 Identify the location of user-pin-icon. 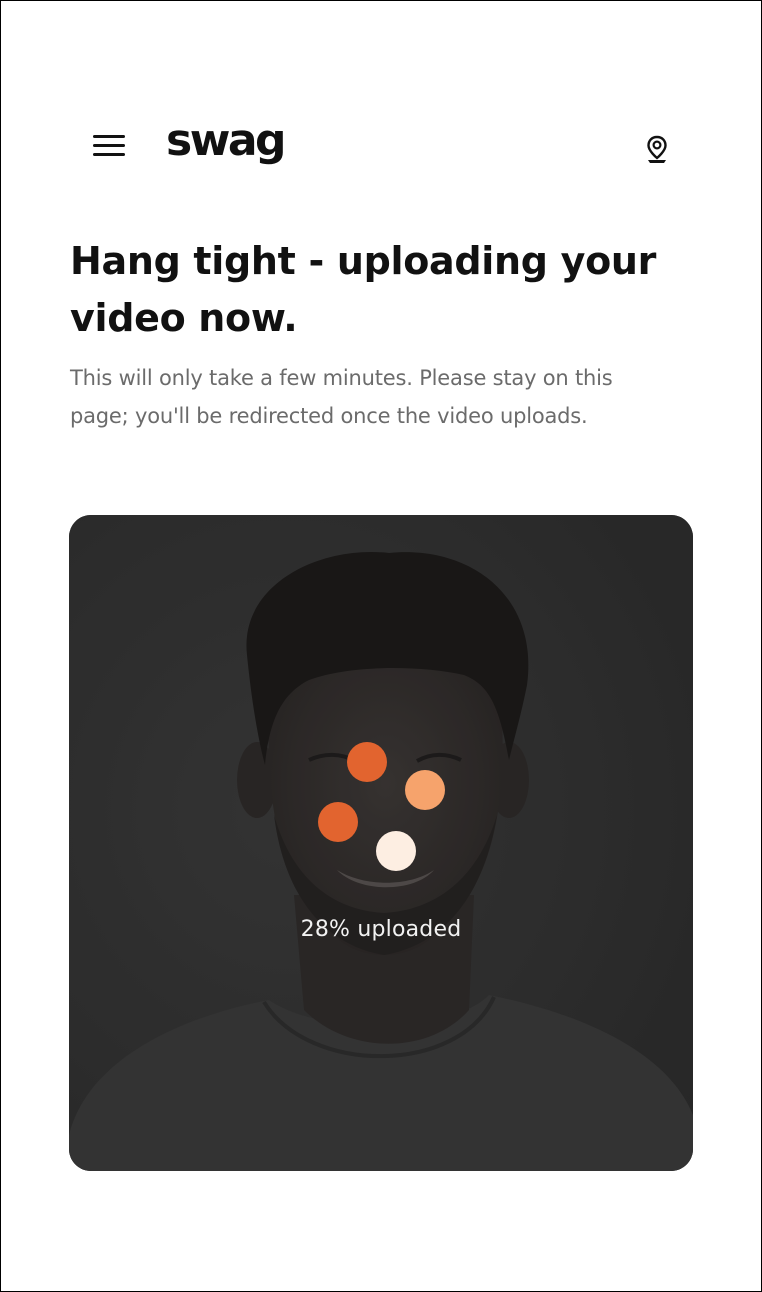
(657, 150).